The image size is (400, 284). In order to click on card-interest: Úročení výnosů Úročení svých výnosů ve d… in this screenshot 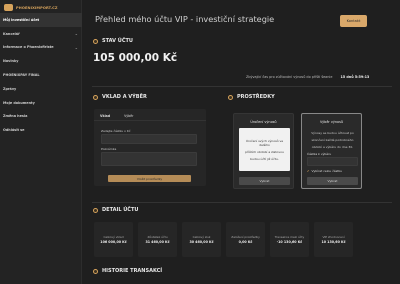, I will do `click(263, 151)`.